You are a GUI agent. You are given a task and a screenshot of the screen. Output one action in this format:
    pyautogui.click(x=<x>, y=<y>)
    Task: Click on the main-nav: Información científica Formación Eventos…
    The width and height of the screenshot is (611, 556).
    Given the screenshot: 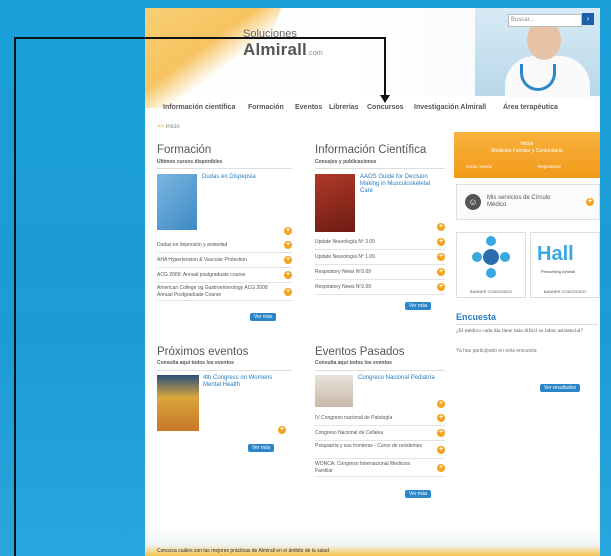 What is the action you would take?
    pyautogui.click(x=372, y=108)
    